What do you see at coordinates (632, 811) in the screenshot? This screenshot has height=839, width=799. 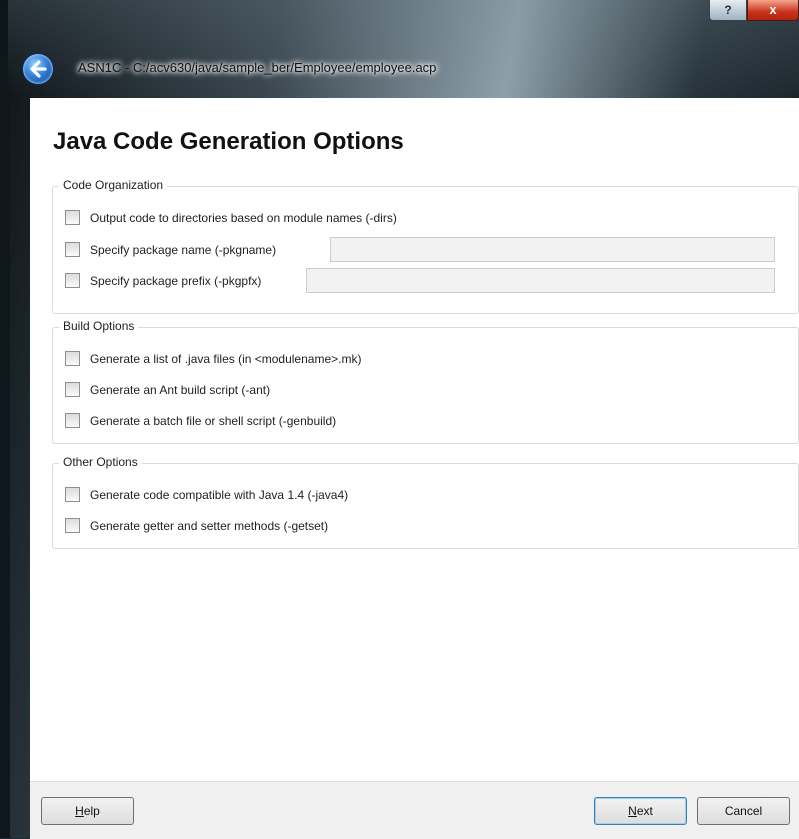 I see `next-mnemonic: N` at bounding box center [632, 811].